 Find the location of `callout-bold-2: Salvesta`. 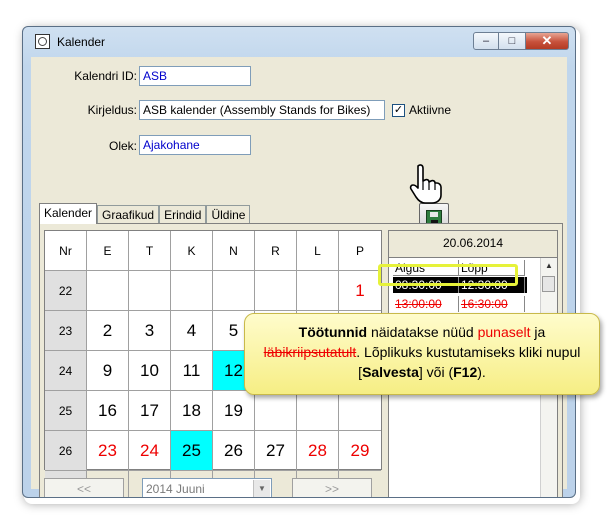

callout-bold-2: Salvesta is located at coordinates (390, 372).